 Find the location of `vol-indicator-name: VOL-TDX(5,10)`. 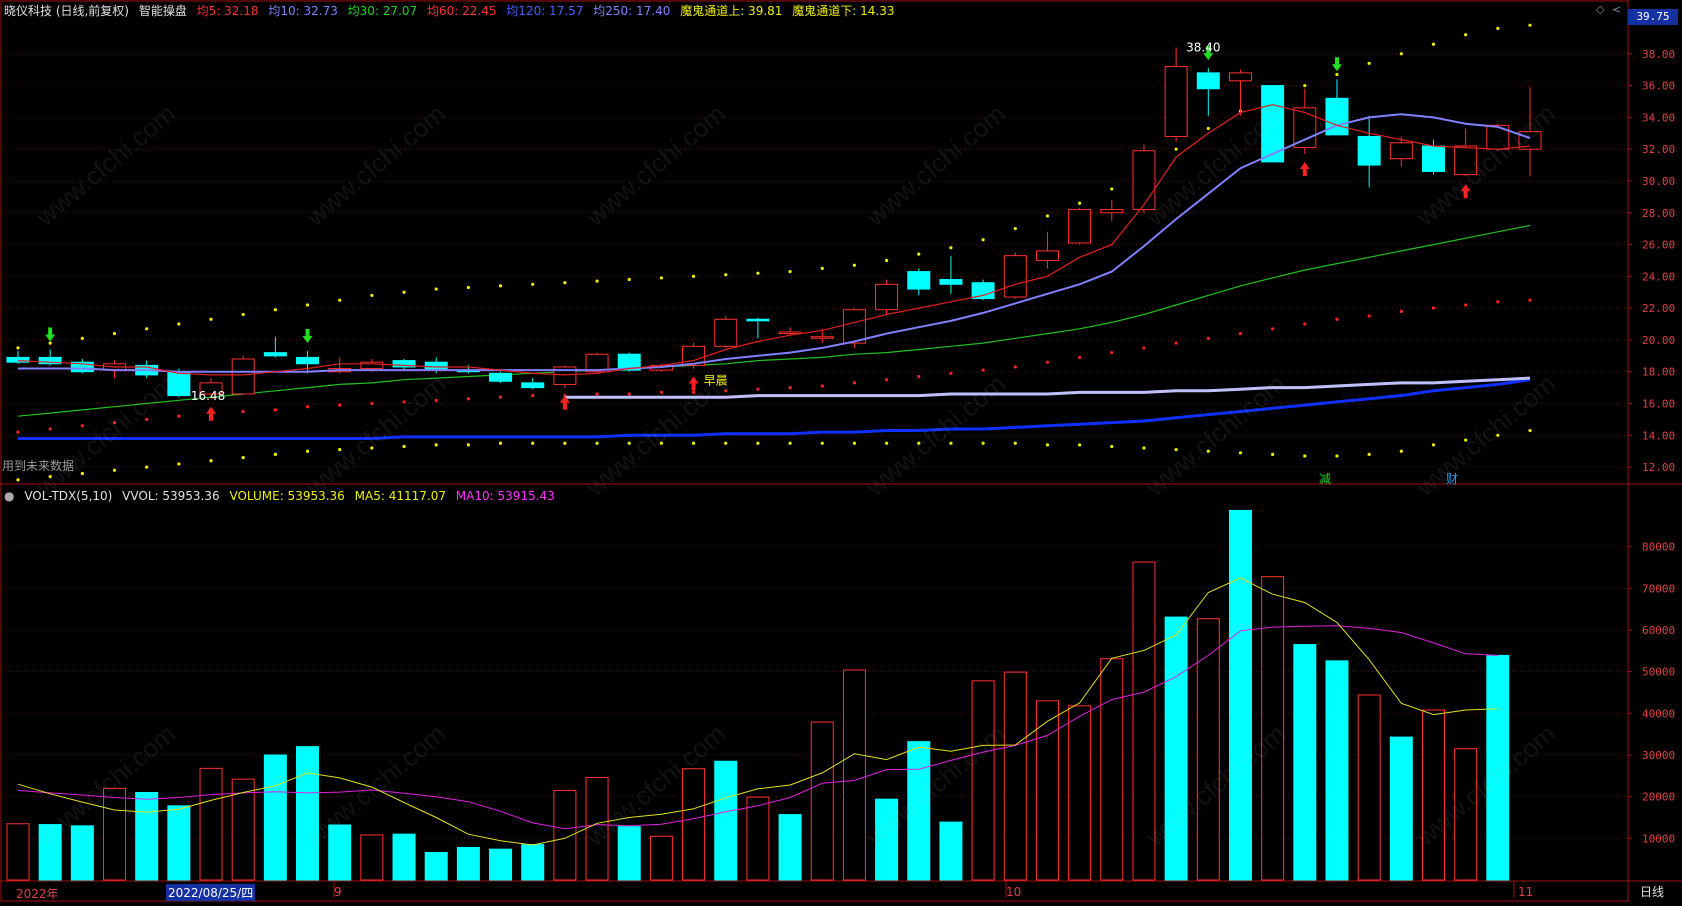

vol-indicator-name: VOL-TDX(5,10) is located at coordinates (68, 496).